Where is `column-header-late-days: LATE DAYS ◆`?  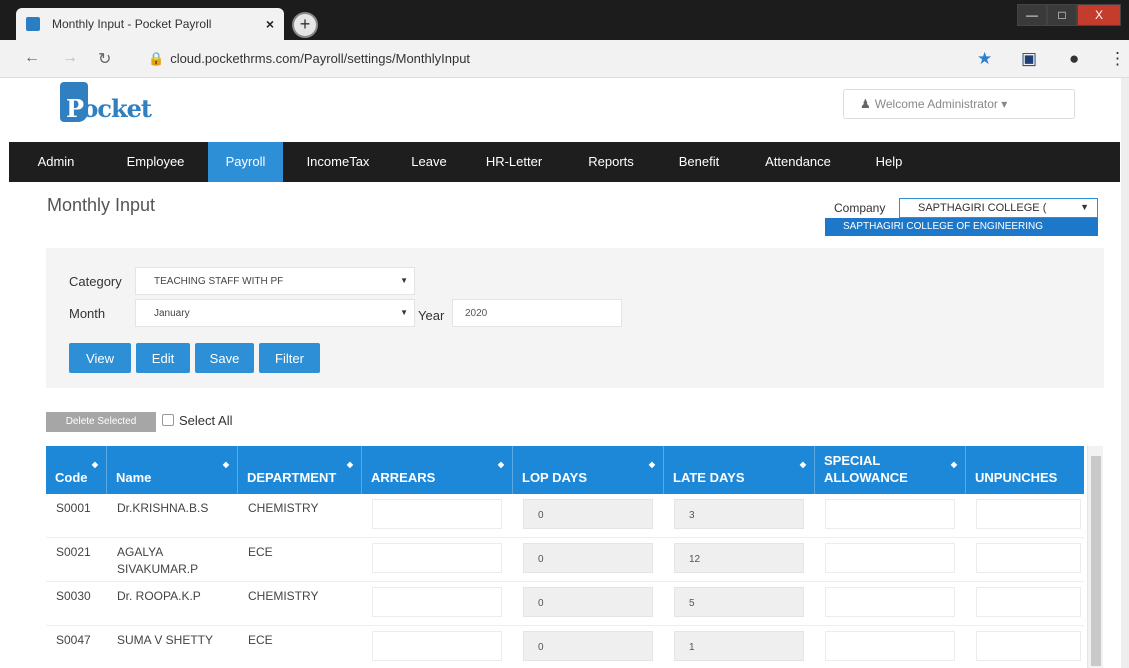 column-header-late-days: LATE DAYS ◆ is located at coordinates (739, 470).